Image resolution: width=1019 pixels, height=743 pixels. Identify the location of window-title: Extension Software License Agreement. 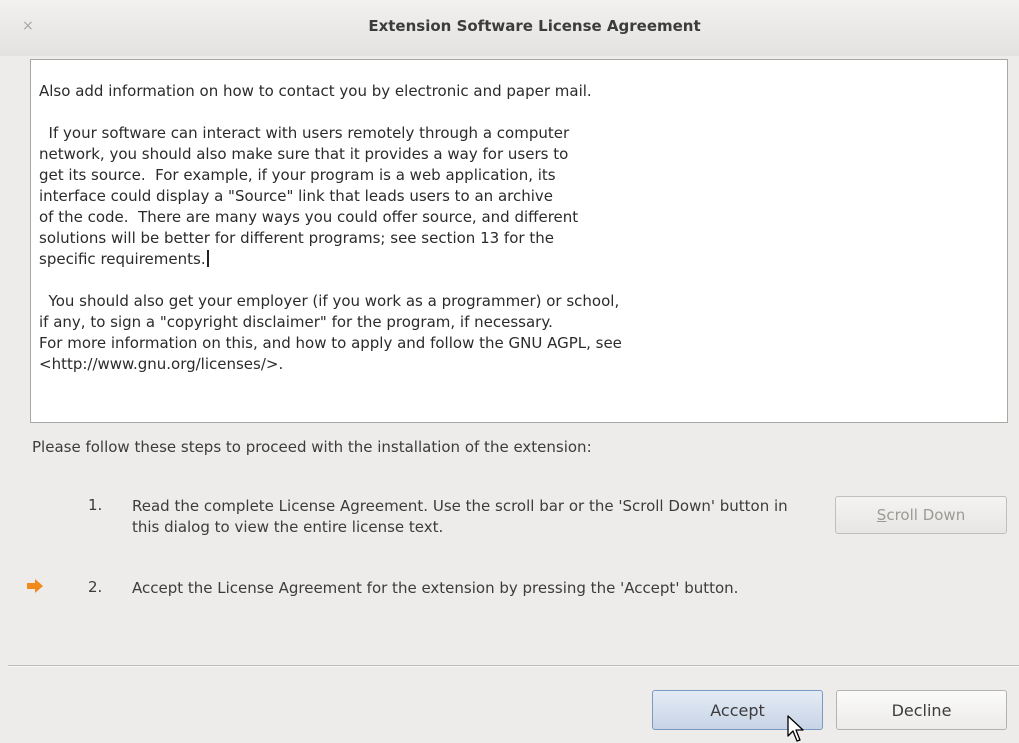
(534, 26).